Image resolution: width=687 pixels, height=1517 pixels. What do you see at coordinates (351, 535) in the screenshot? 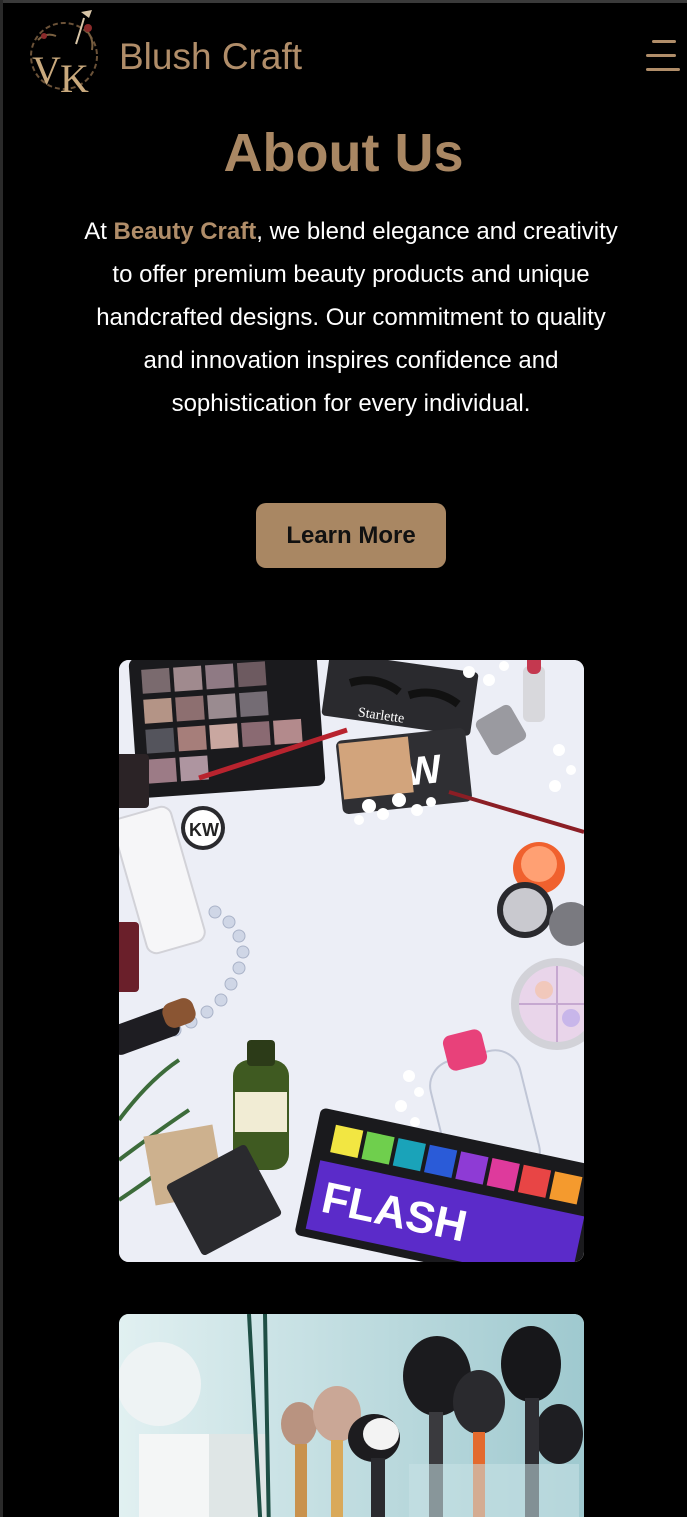
I see `learn-more-button: Learn More` at bounding box center [351, 535].